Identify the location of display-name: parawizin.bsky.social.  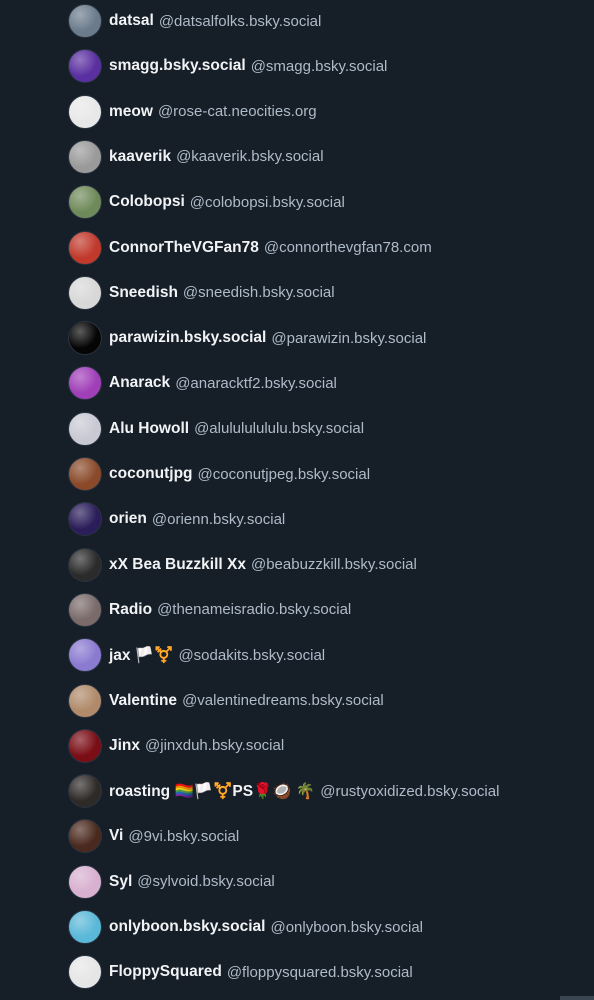
(187, 338).